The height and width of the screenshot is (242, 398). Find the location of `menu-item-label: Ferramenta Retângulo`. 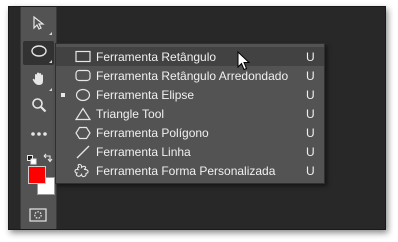

menu-item-label: Ferramenta Retângulo is located at coordinates (156, 56).